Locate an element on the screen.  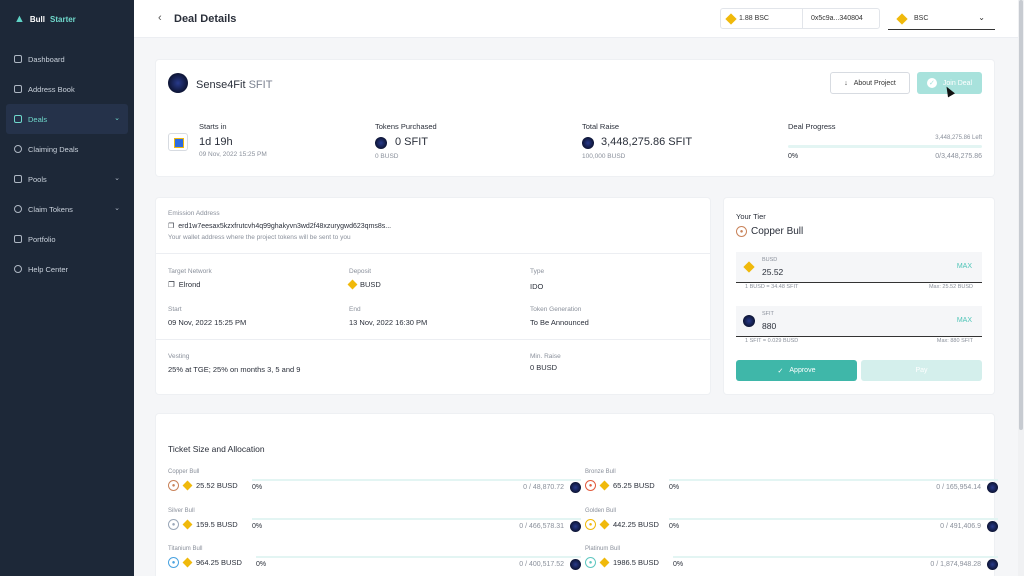
sidebar-item-address-book: Address Book is located at coordinates (67, 89).